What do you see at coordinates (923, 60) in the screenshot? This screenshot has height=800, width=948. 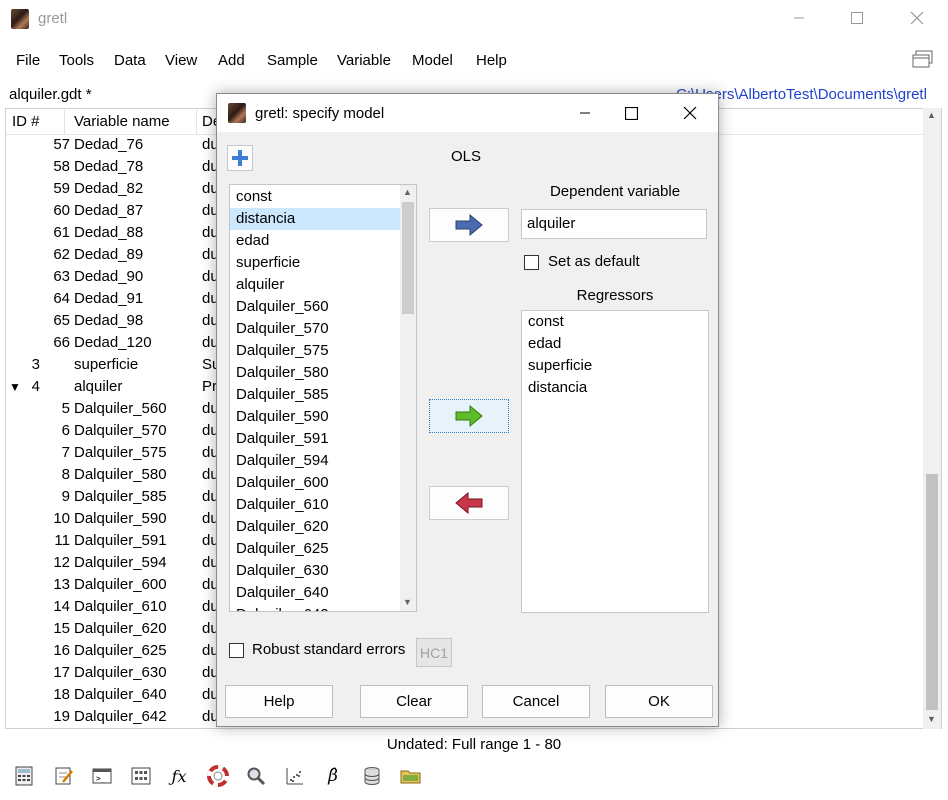 I see `windows-list-icon` at bounding box center [923, 60].